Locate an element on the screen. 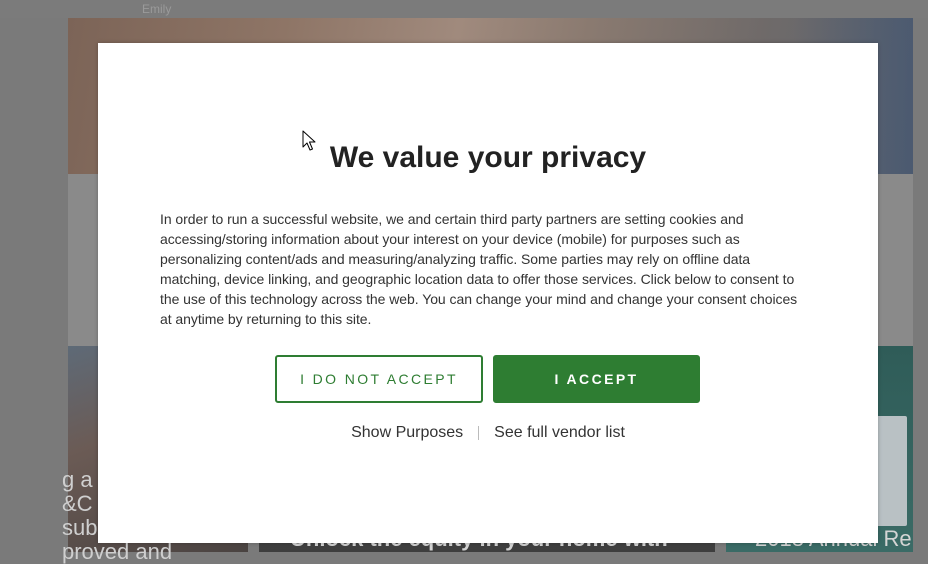 This screenshot has height=564, width=928. modal-links: Show Purposes See full vendor list is located at coordinates (488, 433).